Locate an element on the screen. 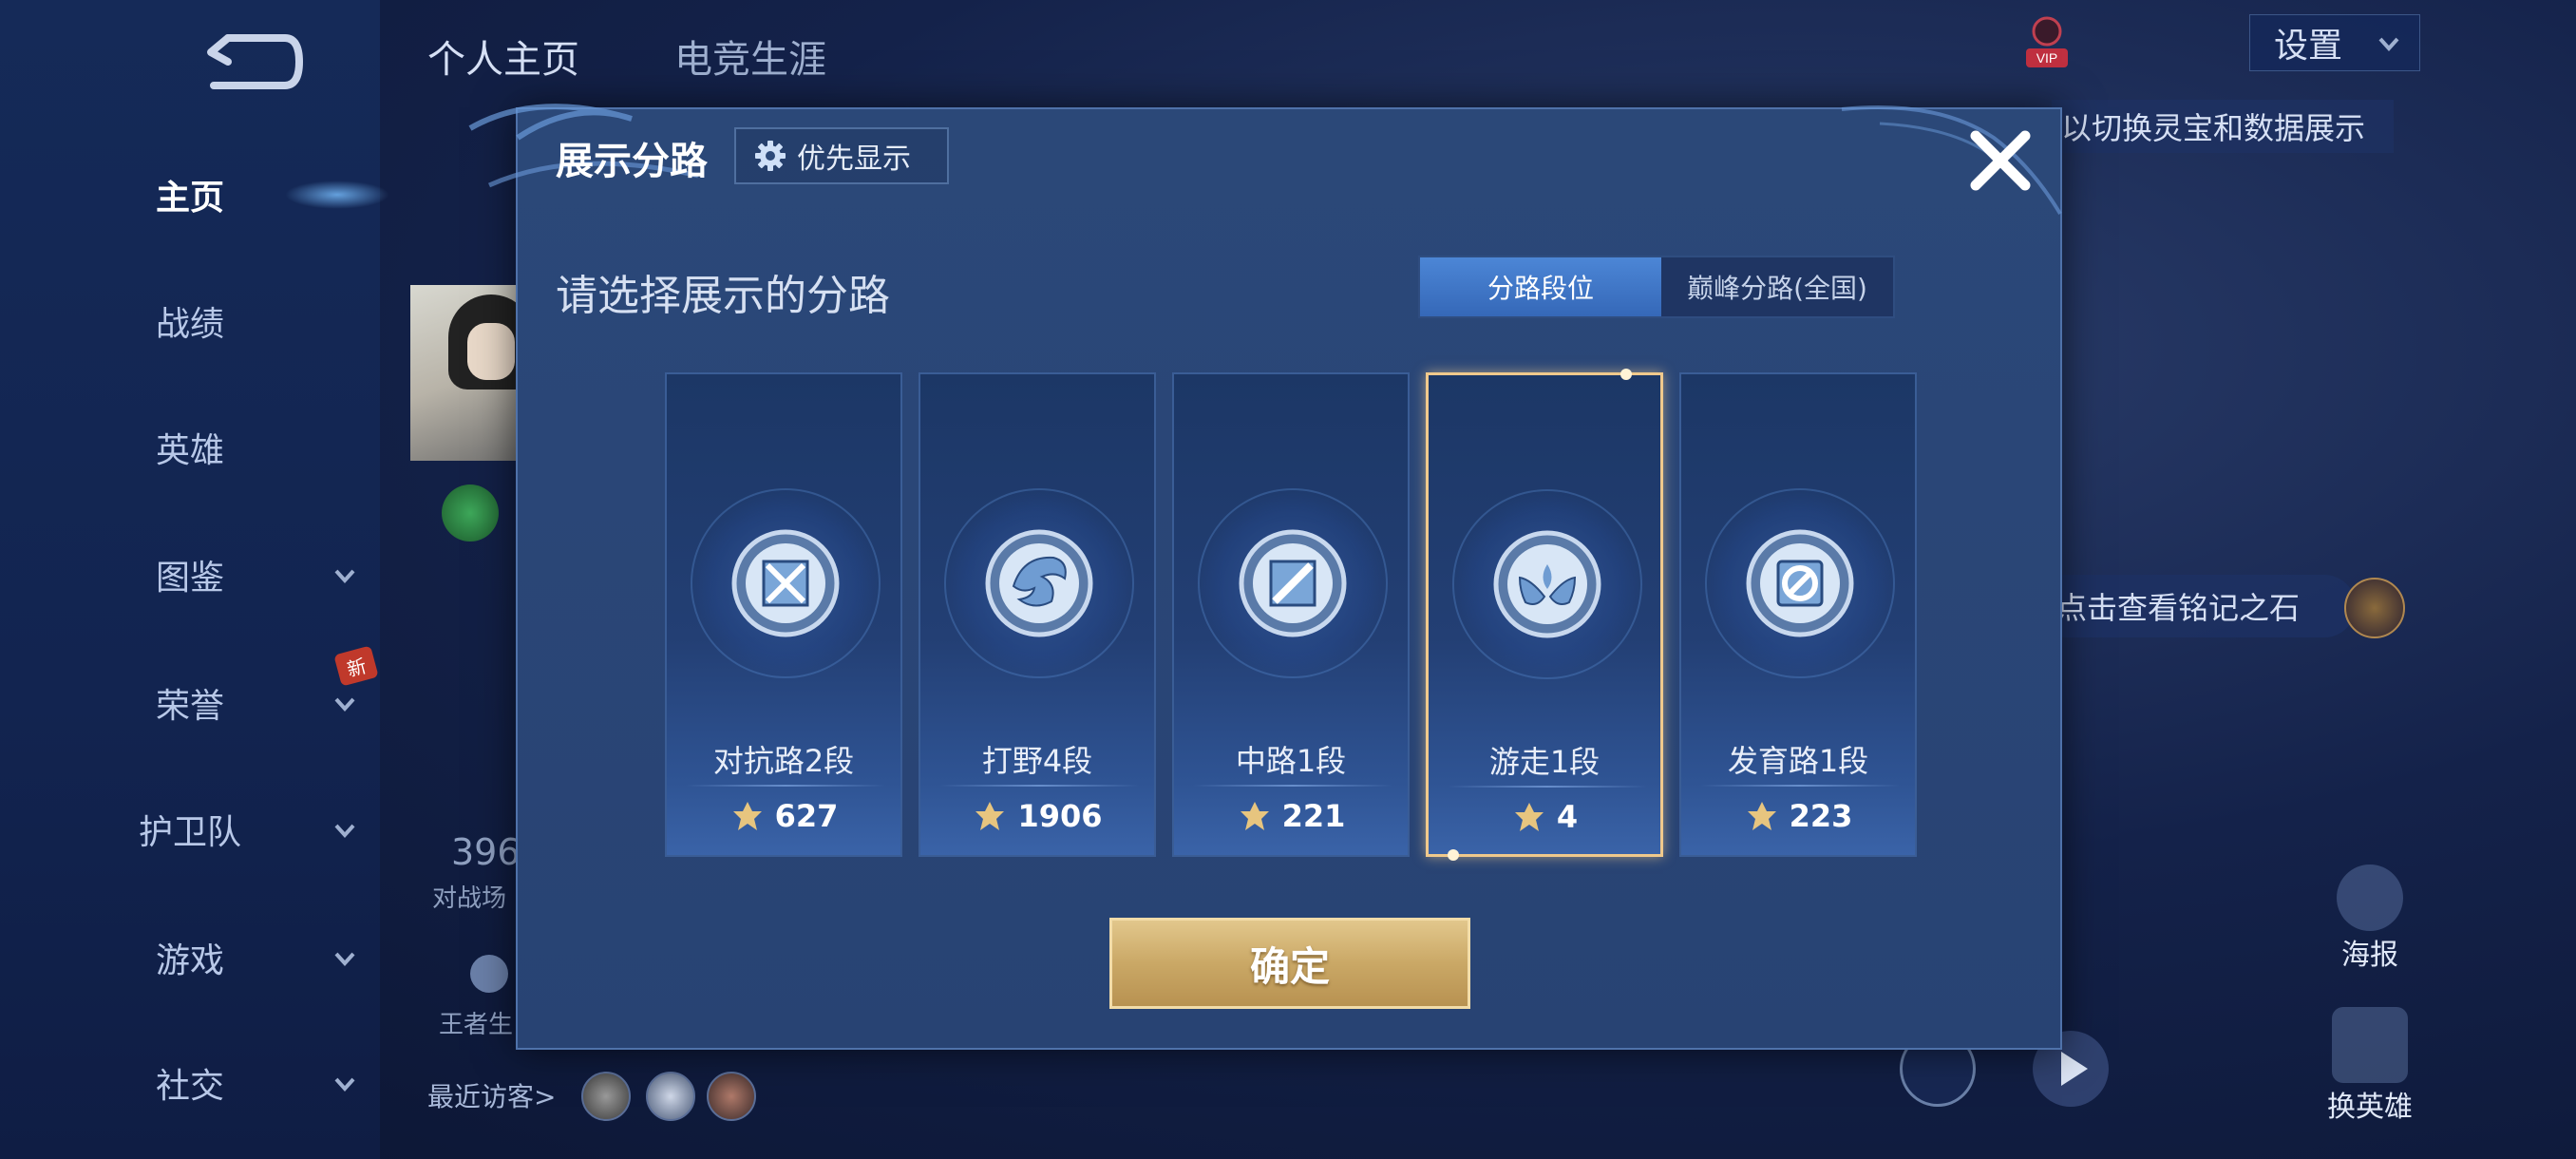  swap-hero-label: 换英雄 is located at coordinates (2370, 1107).